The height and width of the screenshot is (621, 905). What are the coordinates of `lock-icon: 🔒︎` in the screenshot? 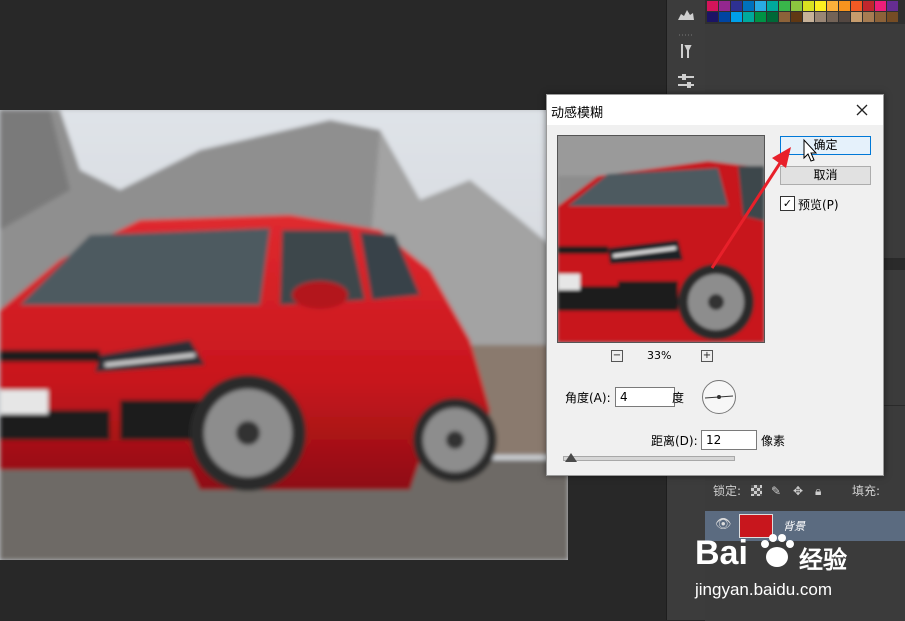 It's located at (818, 491).